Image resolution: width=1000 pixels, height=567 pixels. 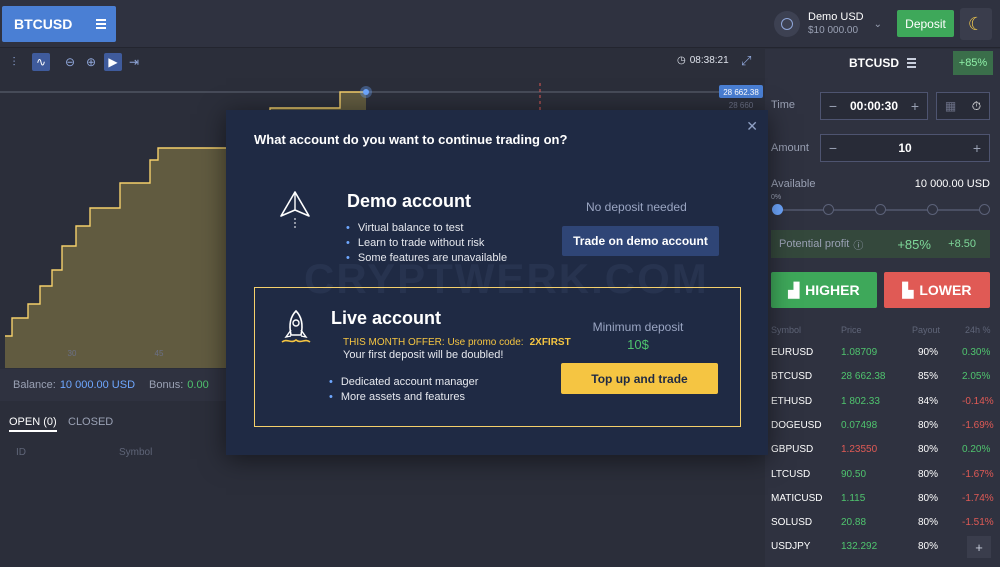 I want to click on deposit-doubled-text: Your first deposit will be doubled!, so click(x=423, y=355).